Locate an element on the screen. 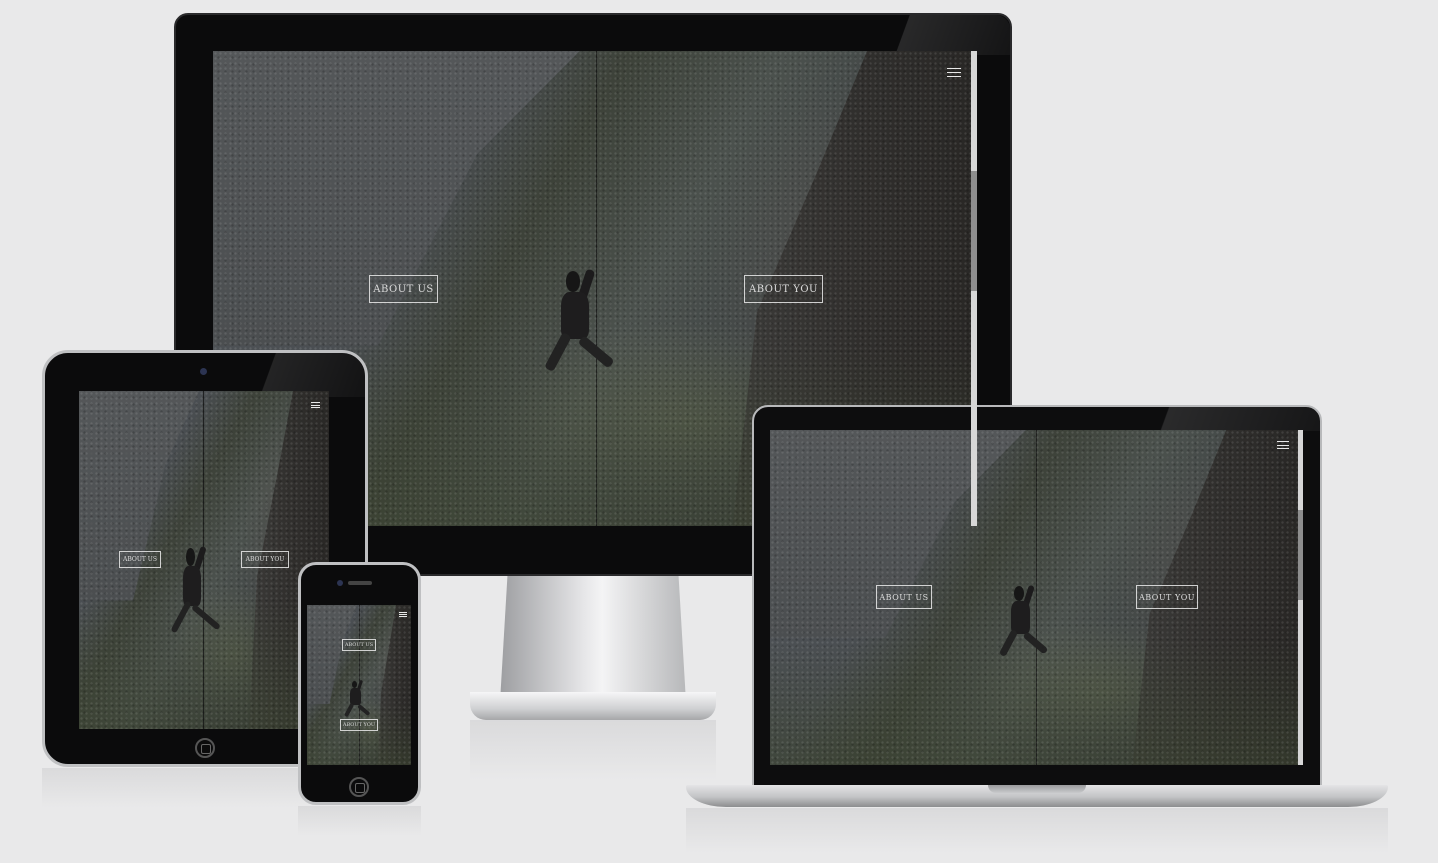 This screenshot has width=1438, height=863. laptop-notch is located at coordinates (1037, 789).